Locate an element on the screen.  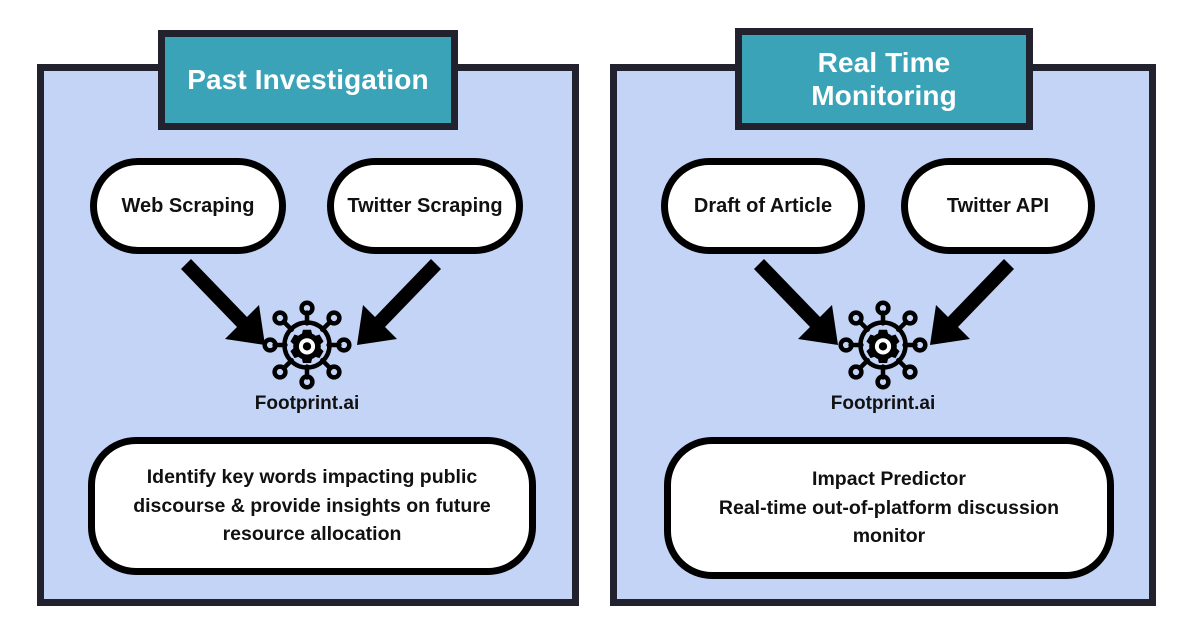
source-node-draft-of-article: Draft of Article is located at coordinates (763, 206).